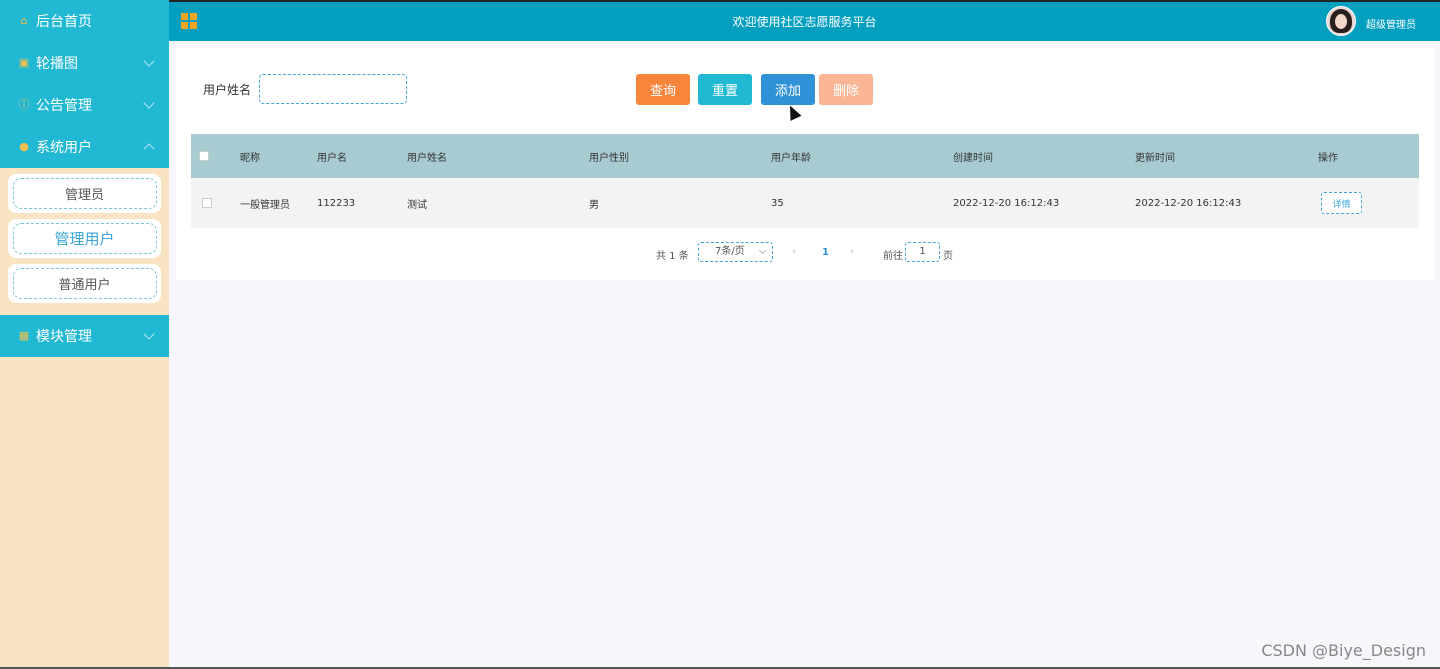 This screenshot has height=669, width=1440. Describe the element at coordinates (64, 22) in the screenshot. I see `sidebar-item-label: 后台首页` at that location.